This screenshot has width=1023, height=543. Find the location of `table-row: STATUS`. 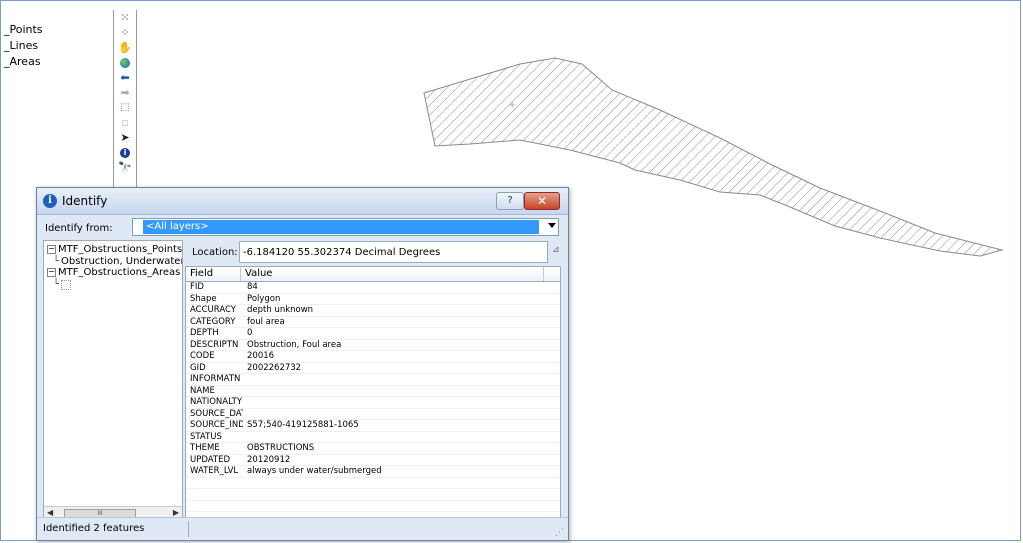

table-row: STATUS is located at coordinates (373, 437).